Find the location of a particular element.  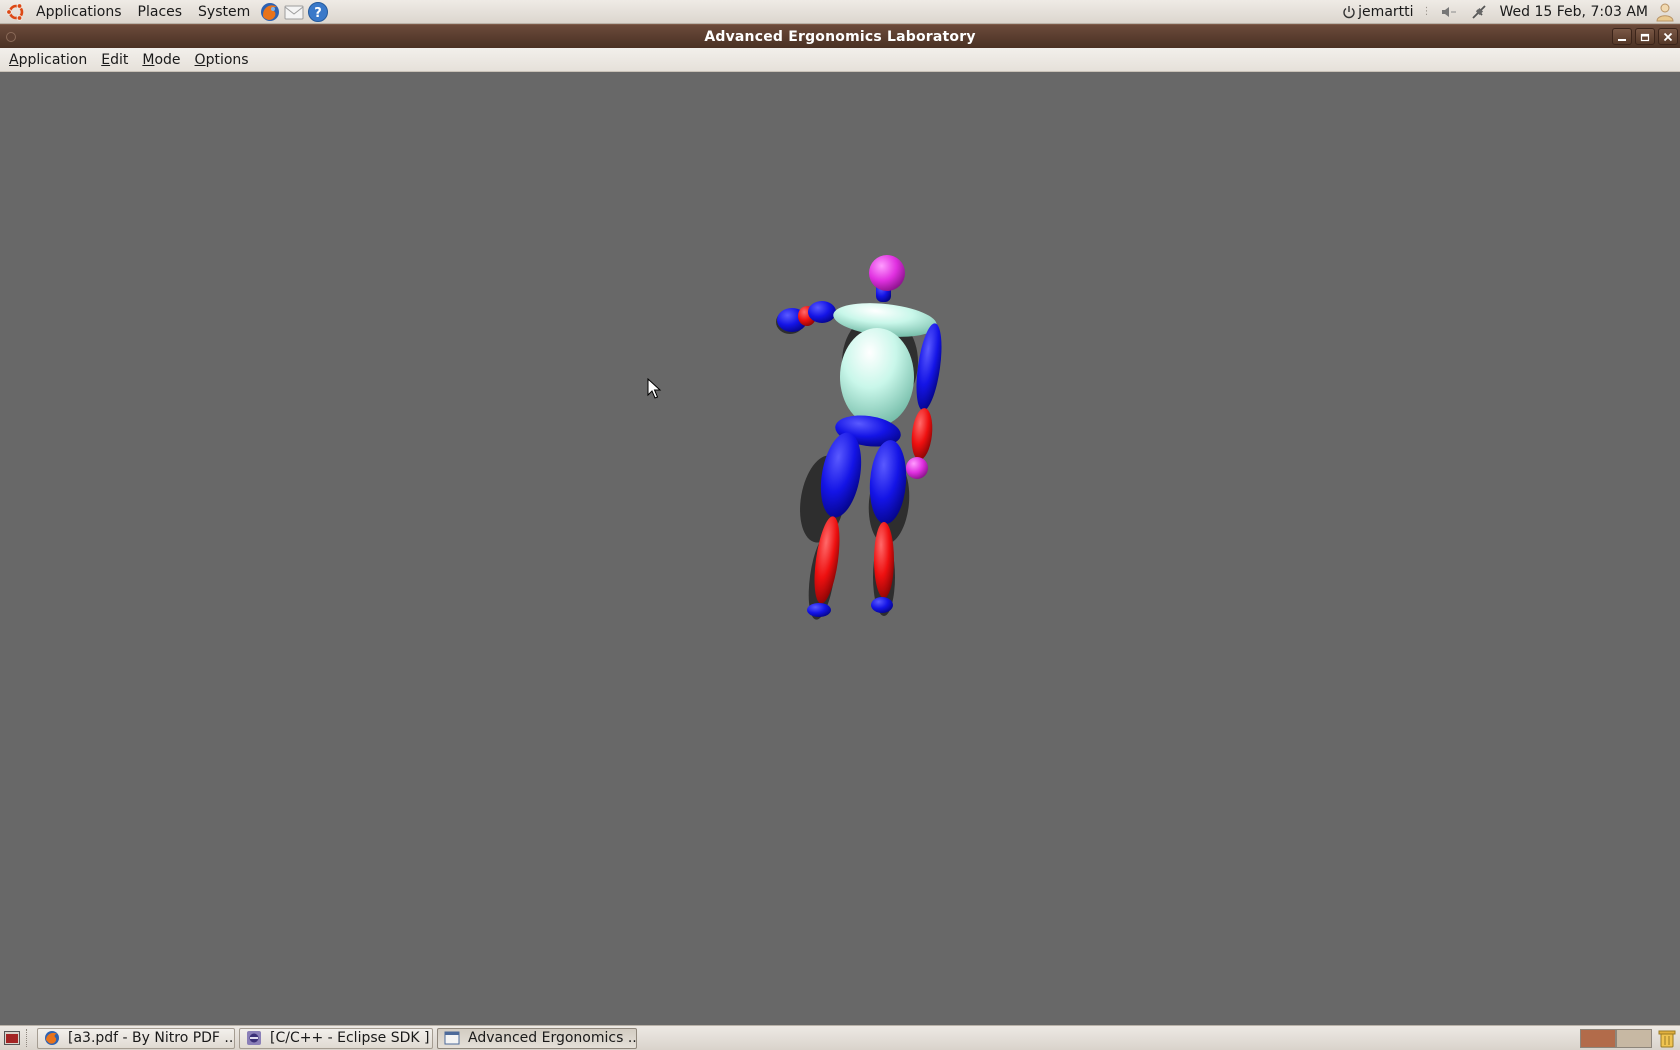

firefox-icon is located at coordinates (52, 1038).